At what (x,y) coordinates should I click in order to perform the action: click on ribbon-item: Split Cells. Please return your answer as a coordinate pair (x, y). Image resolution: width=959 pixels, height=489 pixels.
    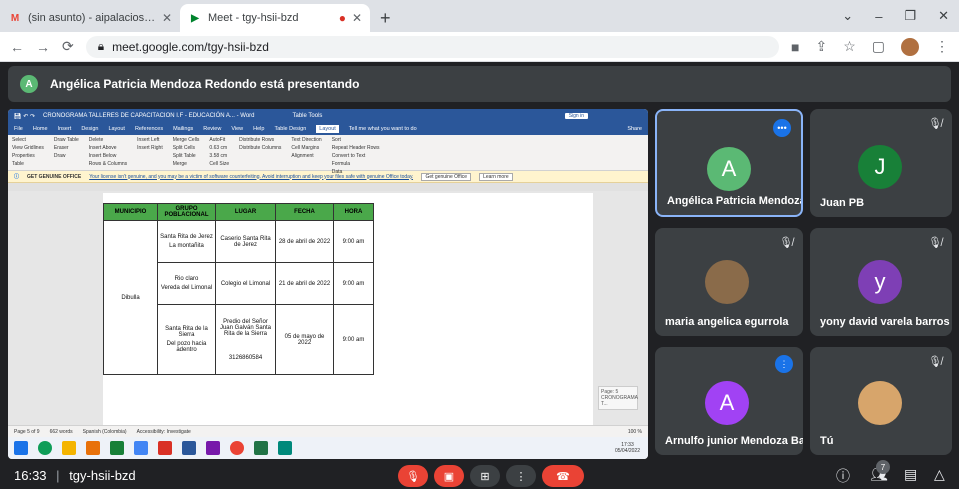
    Looking at the image, I should click on (183, 148).